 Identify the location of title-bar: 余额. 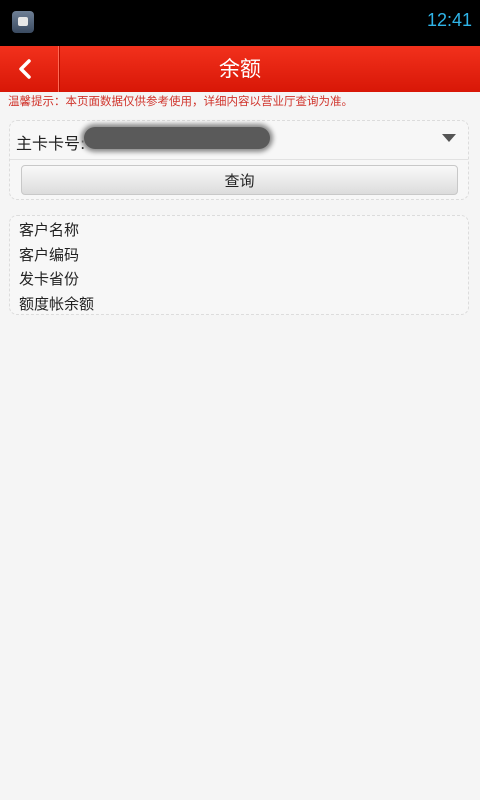
(240, 69).